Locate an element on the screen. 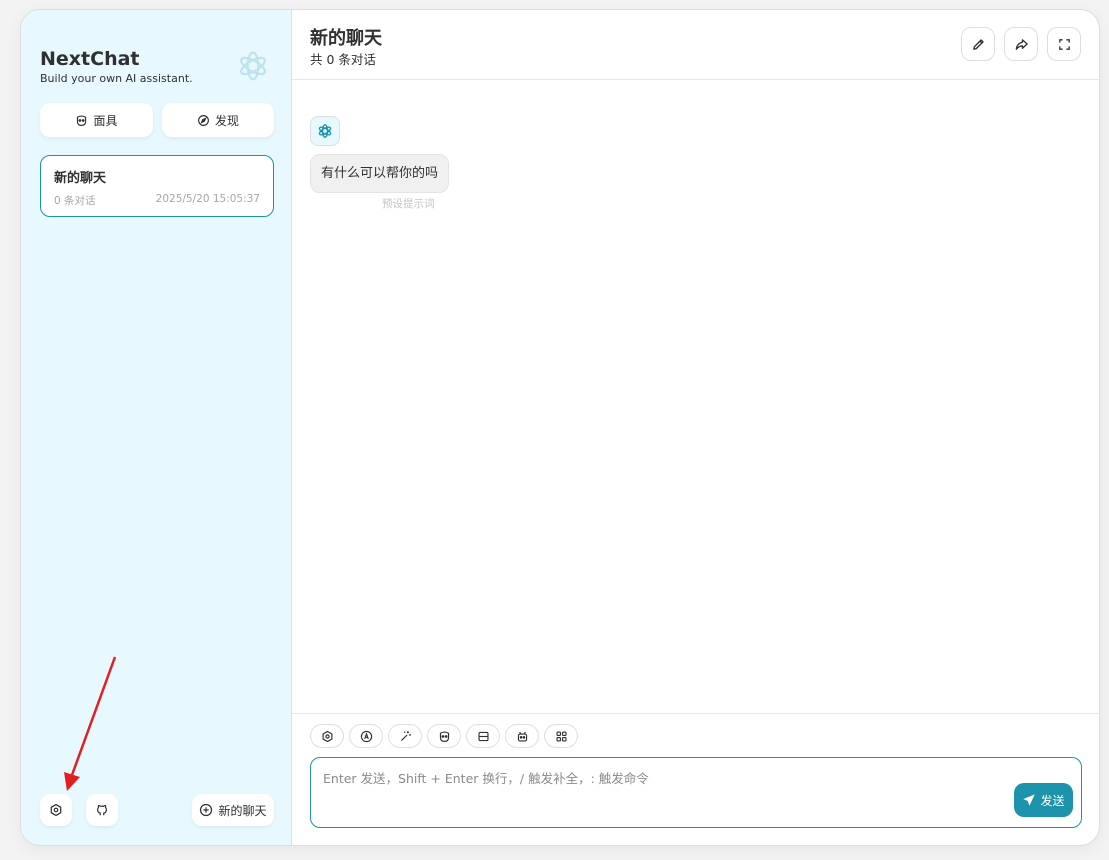 Image resolution: width=1109 pixels, height=860 pixels. chat-subtitle: 共 0 条对话 is located at coordinates (343, 59).